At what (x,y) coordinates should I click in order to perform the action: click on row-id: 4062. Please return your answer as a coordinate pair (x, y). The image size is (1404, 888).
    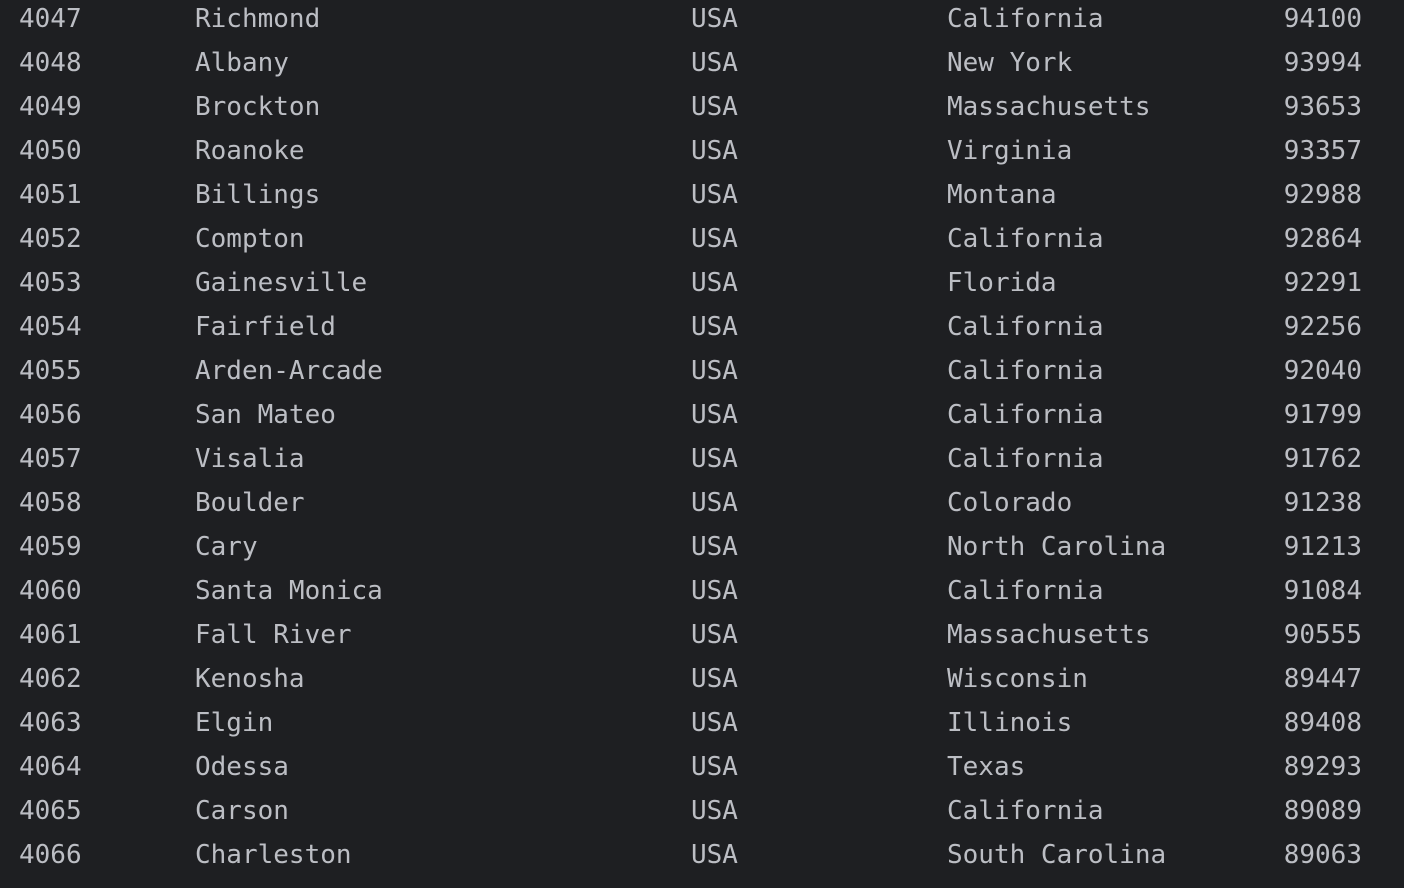
    Looking at the image, I should click on (50, 679).